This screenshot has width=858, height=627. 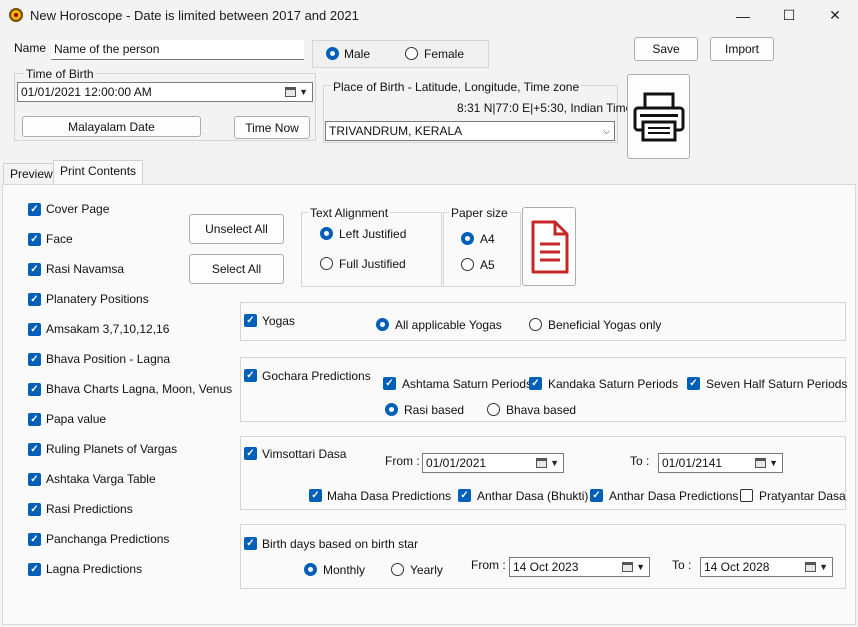 I want to click on bhava-based-radio, so click(x=493, y=409).